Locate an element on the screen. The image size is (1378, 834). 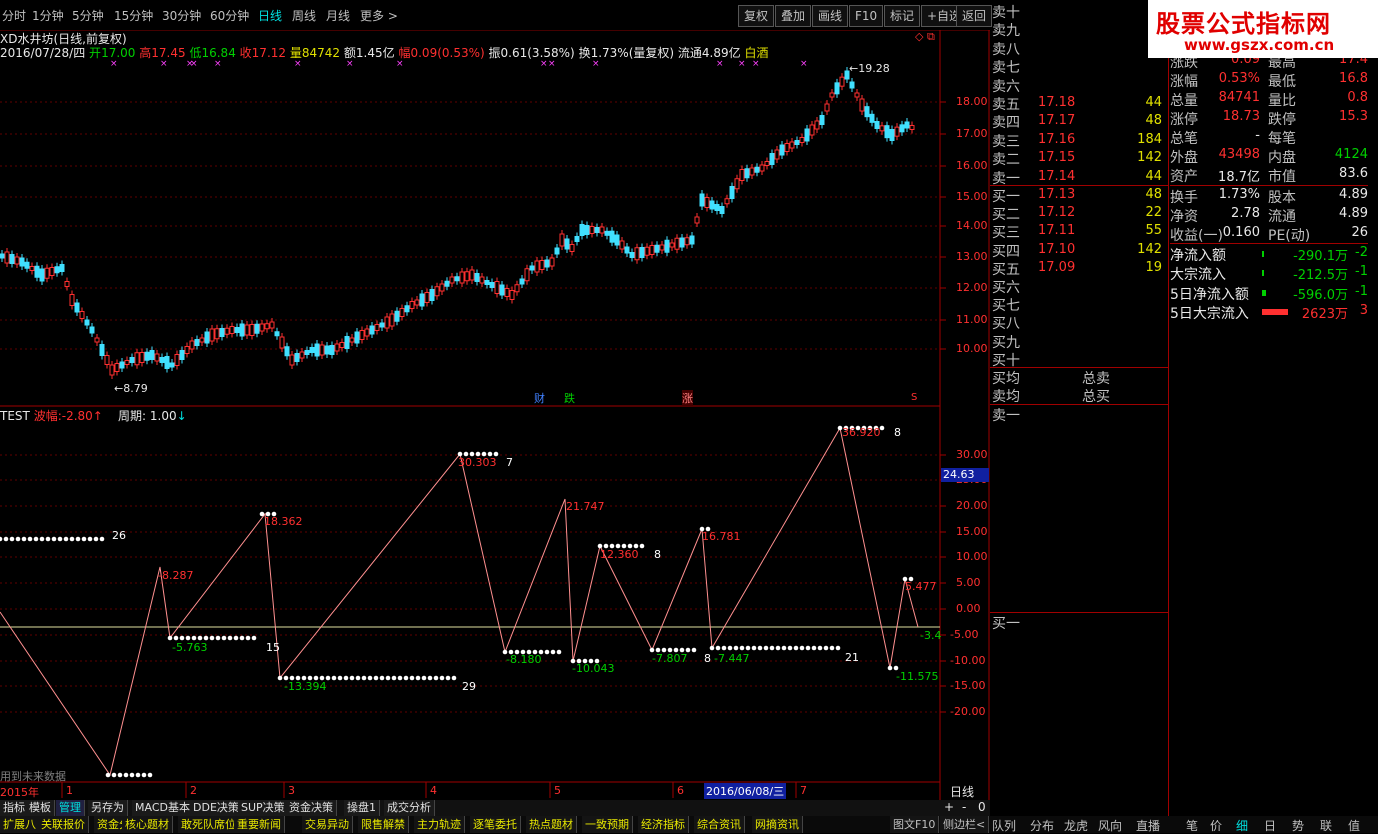
info-tab-10: 热点题材 is located at coordinates (551, 824).